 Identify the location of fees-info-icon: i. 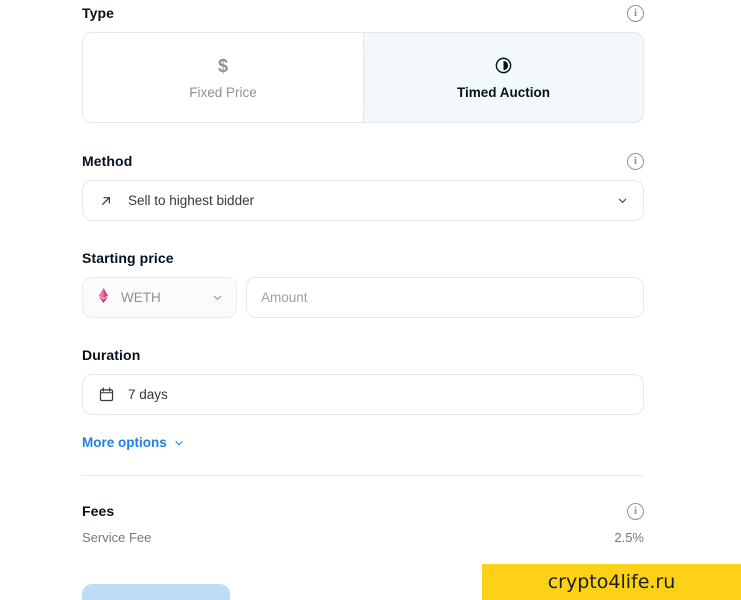
(635, 511).